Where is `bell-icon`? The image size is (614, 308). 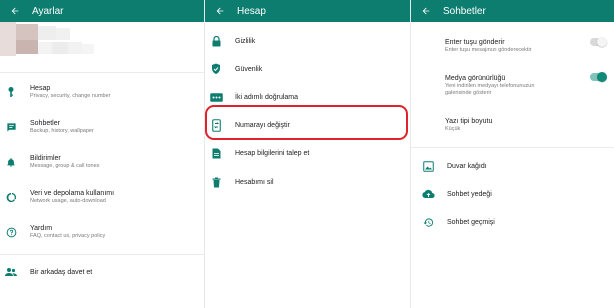
bell-icon is located at coordinates (11, 162).